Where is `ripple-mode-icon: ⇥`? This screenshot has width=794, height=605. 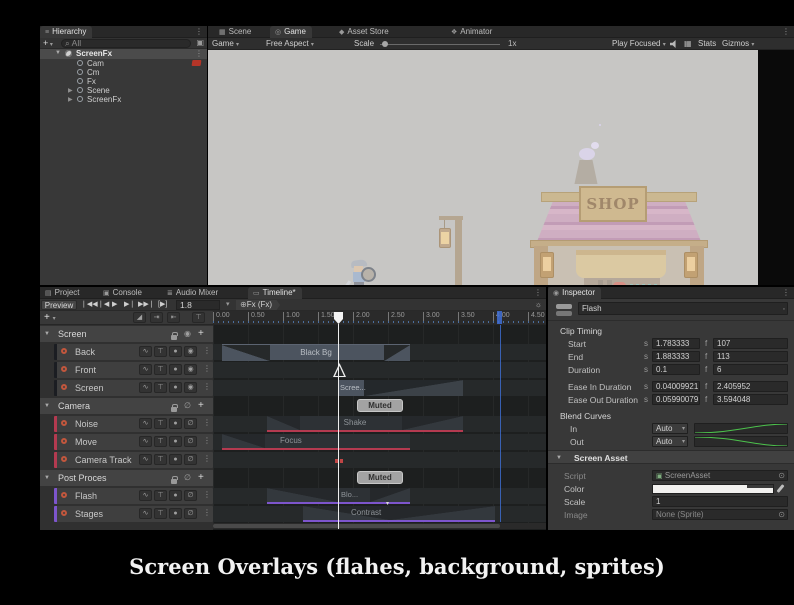 ripple-mode-icon: ⇥ is located at coordinates (156, 317).